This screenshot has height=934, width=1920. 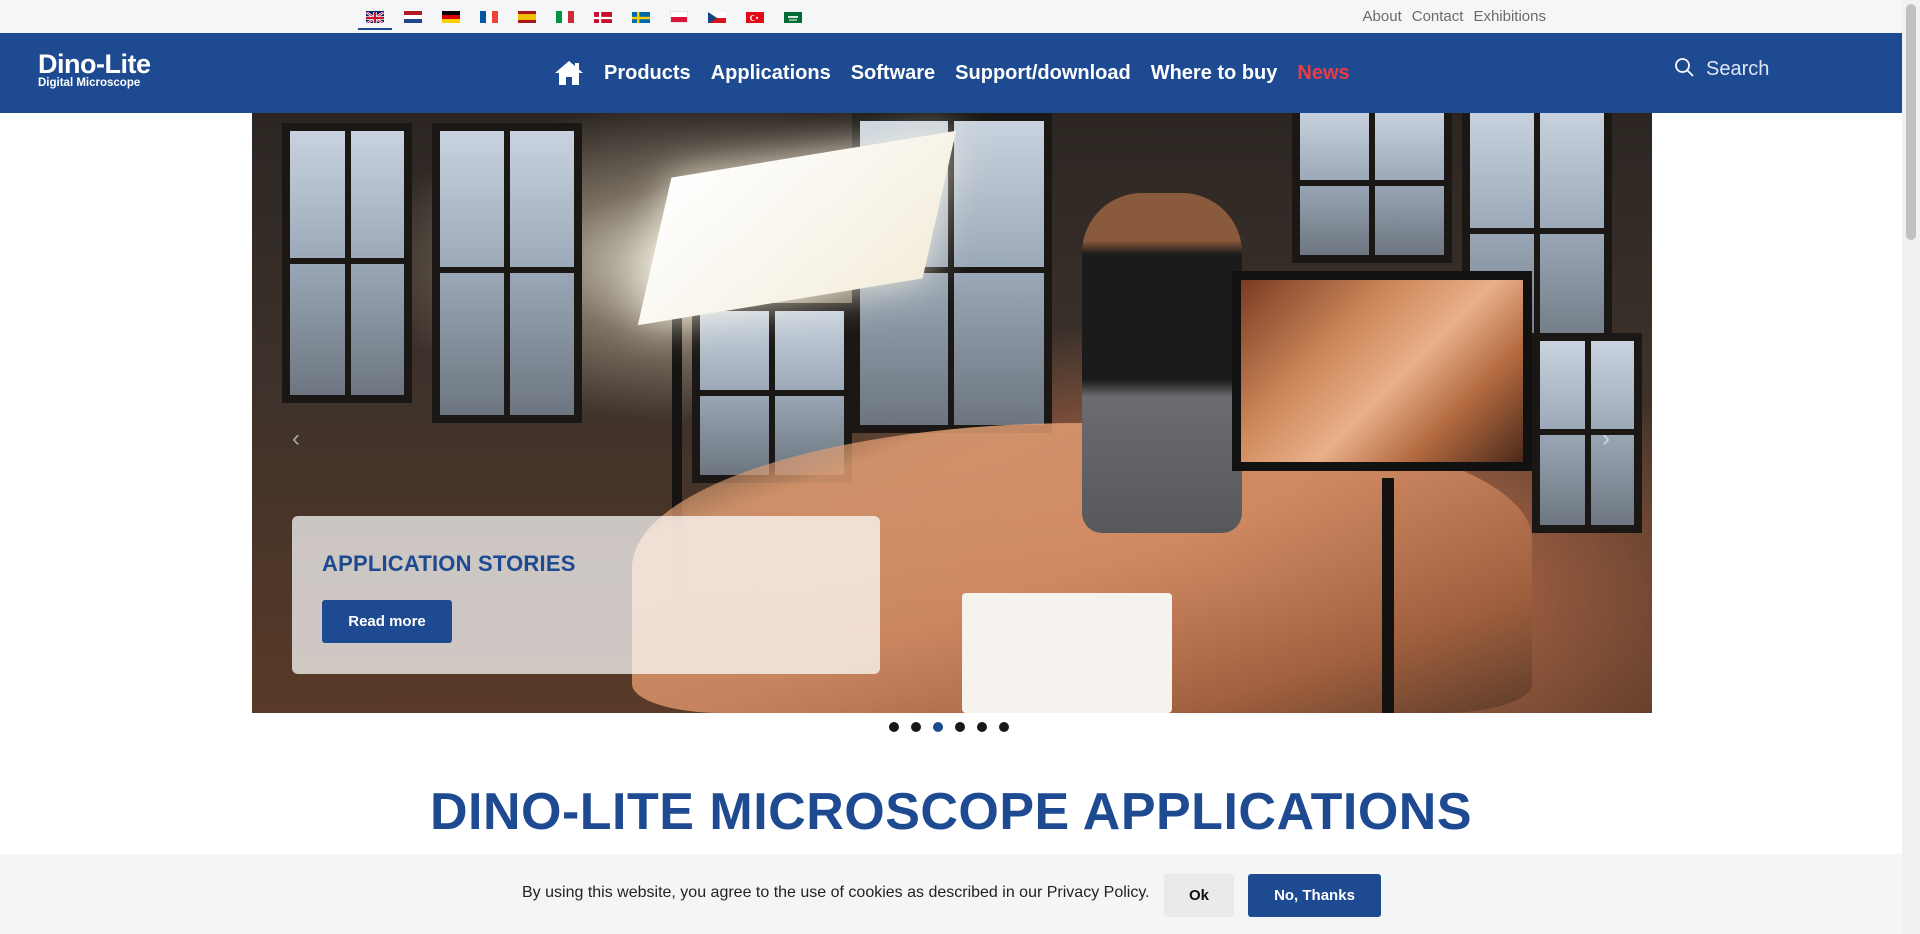 What do you see at coordinates (1199, 895) in the screenshot?
I see `cookie-ok-button: Ok` at bounding box center [1199, 895].